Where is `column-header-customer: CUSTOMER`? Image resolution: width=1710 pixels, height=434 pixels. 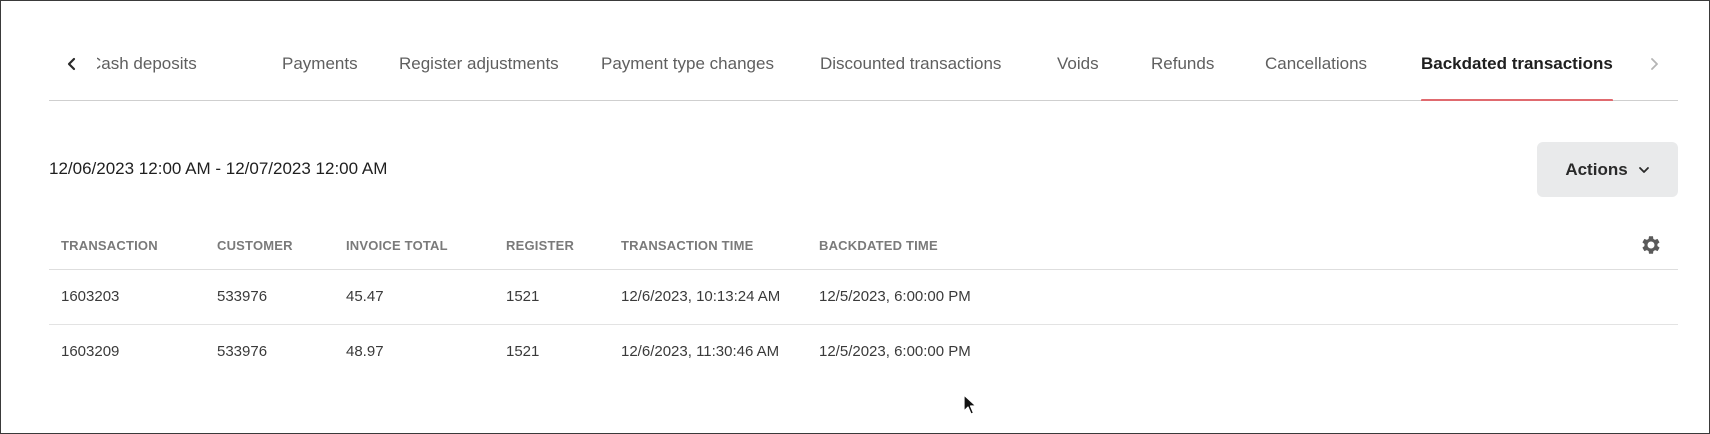 column-header-customer: CUSTOMER is located at coordinates (255, 245).